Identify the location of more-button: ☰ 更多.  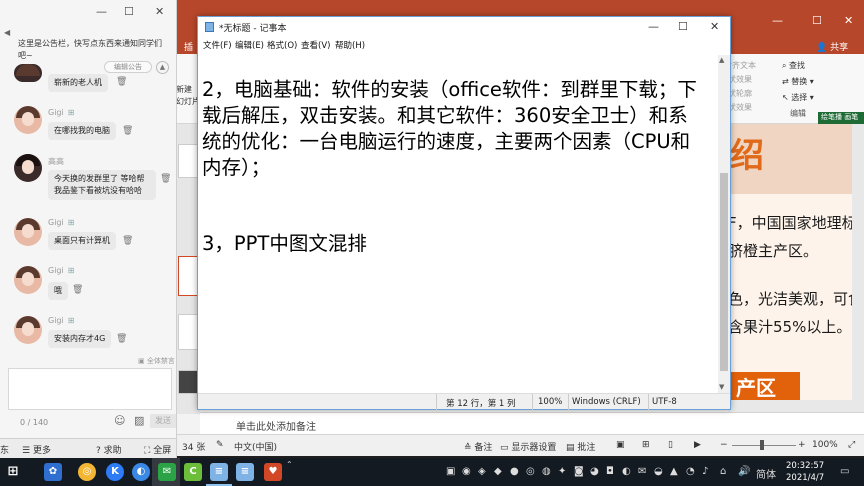
(36, 449).